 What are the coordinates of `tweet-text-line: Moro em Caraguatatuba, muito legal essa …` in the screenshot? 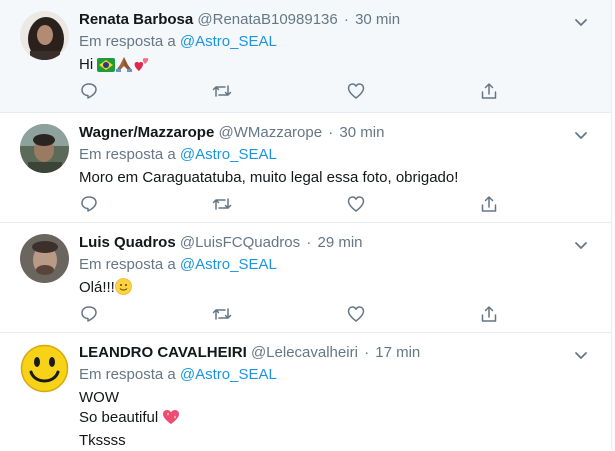 It's located at (269, 177).